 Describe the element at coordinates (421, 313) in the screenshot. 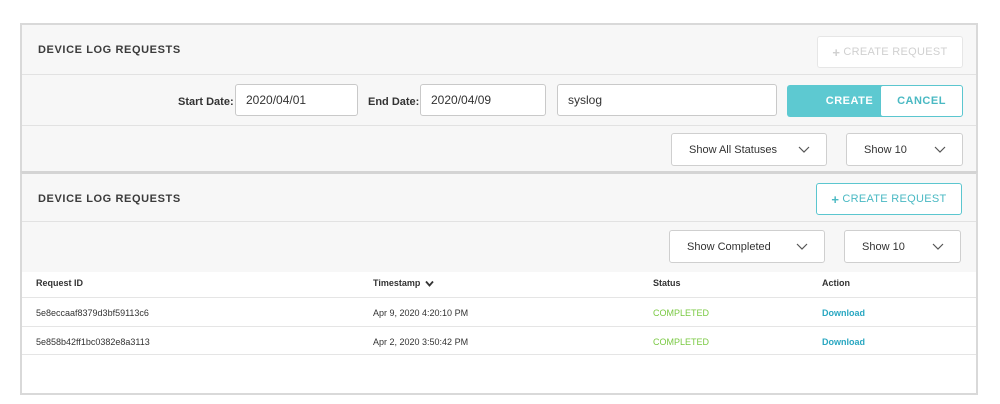

I see `timestamp-cell: Apr 9, 2020 4:20:10 PM` at that location.